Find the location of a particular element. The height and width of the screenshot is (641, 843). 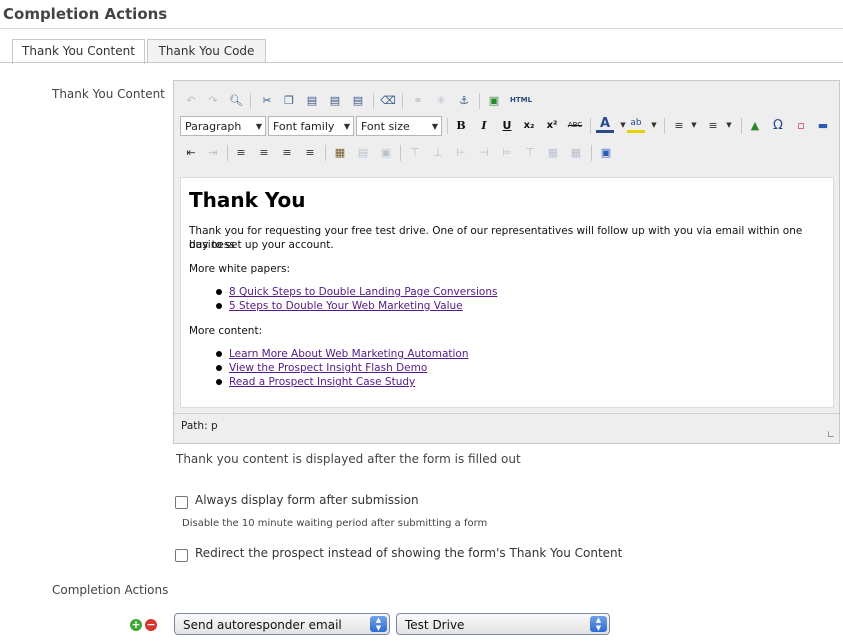

insert-row-before-icon: ⊤ is located at coordinates (415, 152).